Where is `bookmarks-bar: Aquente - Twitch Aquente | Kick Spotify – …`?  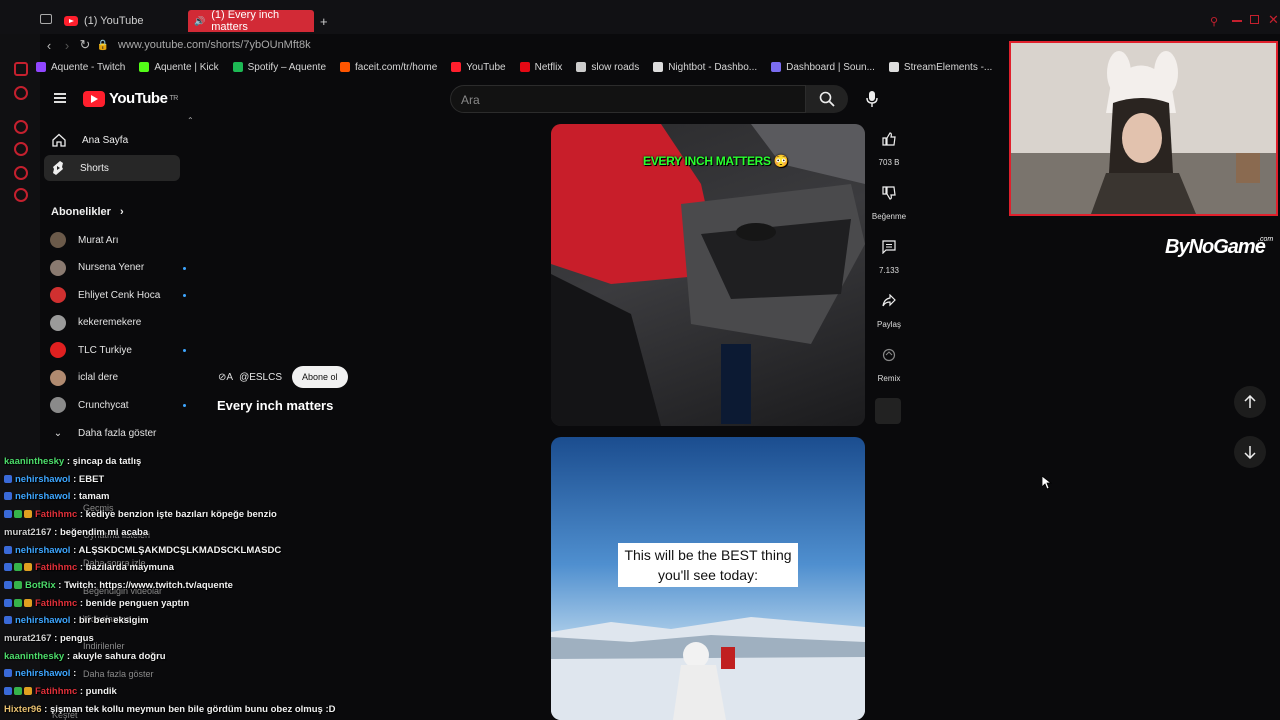
bookmarks-bar: Aquente - Twitch Aquente | Kick Spotify – … is located at coordinates (521, 67).